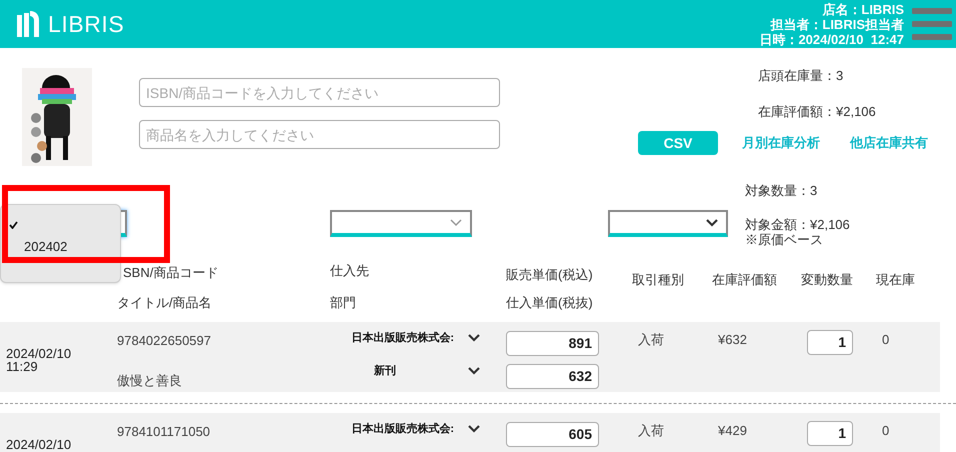 The width and height of the screenshot is (956, 452). Describe the element at coordinates (552, 376) in the screenshot. I see `number-field: 632` at that location.